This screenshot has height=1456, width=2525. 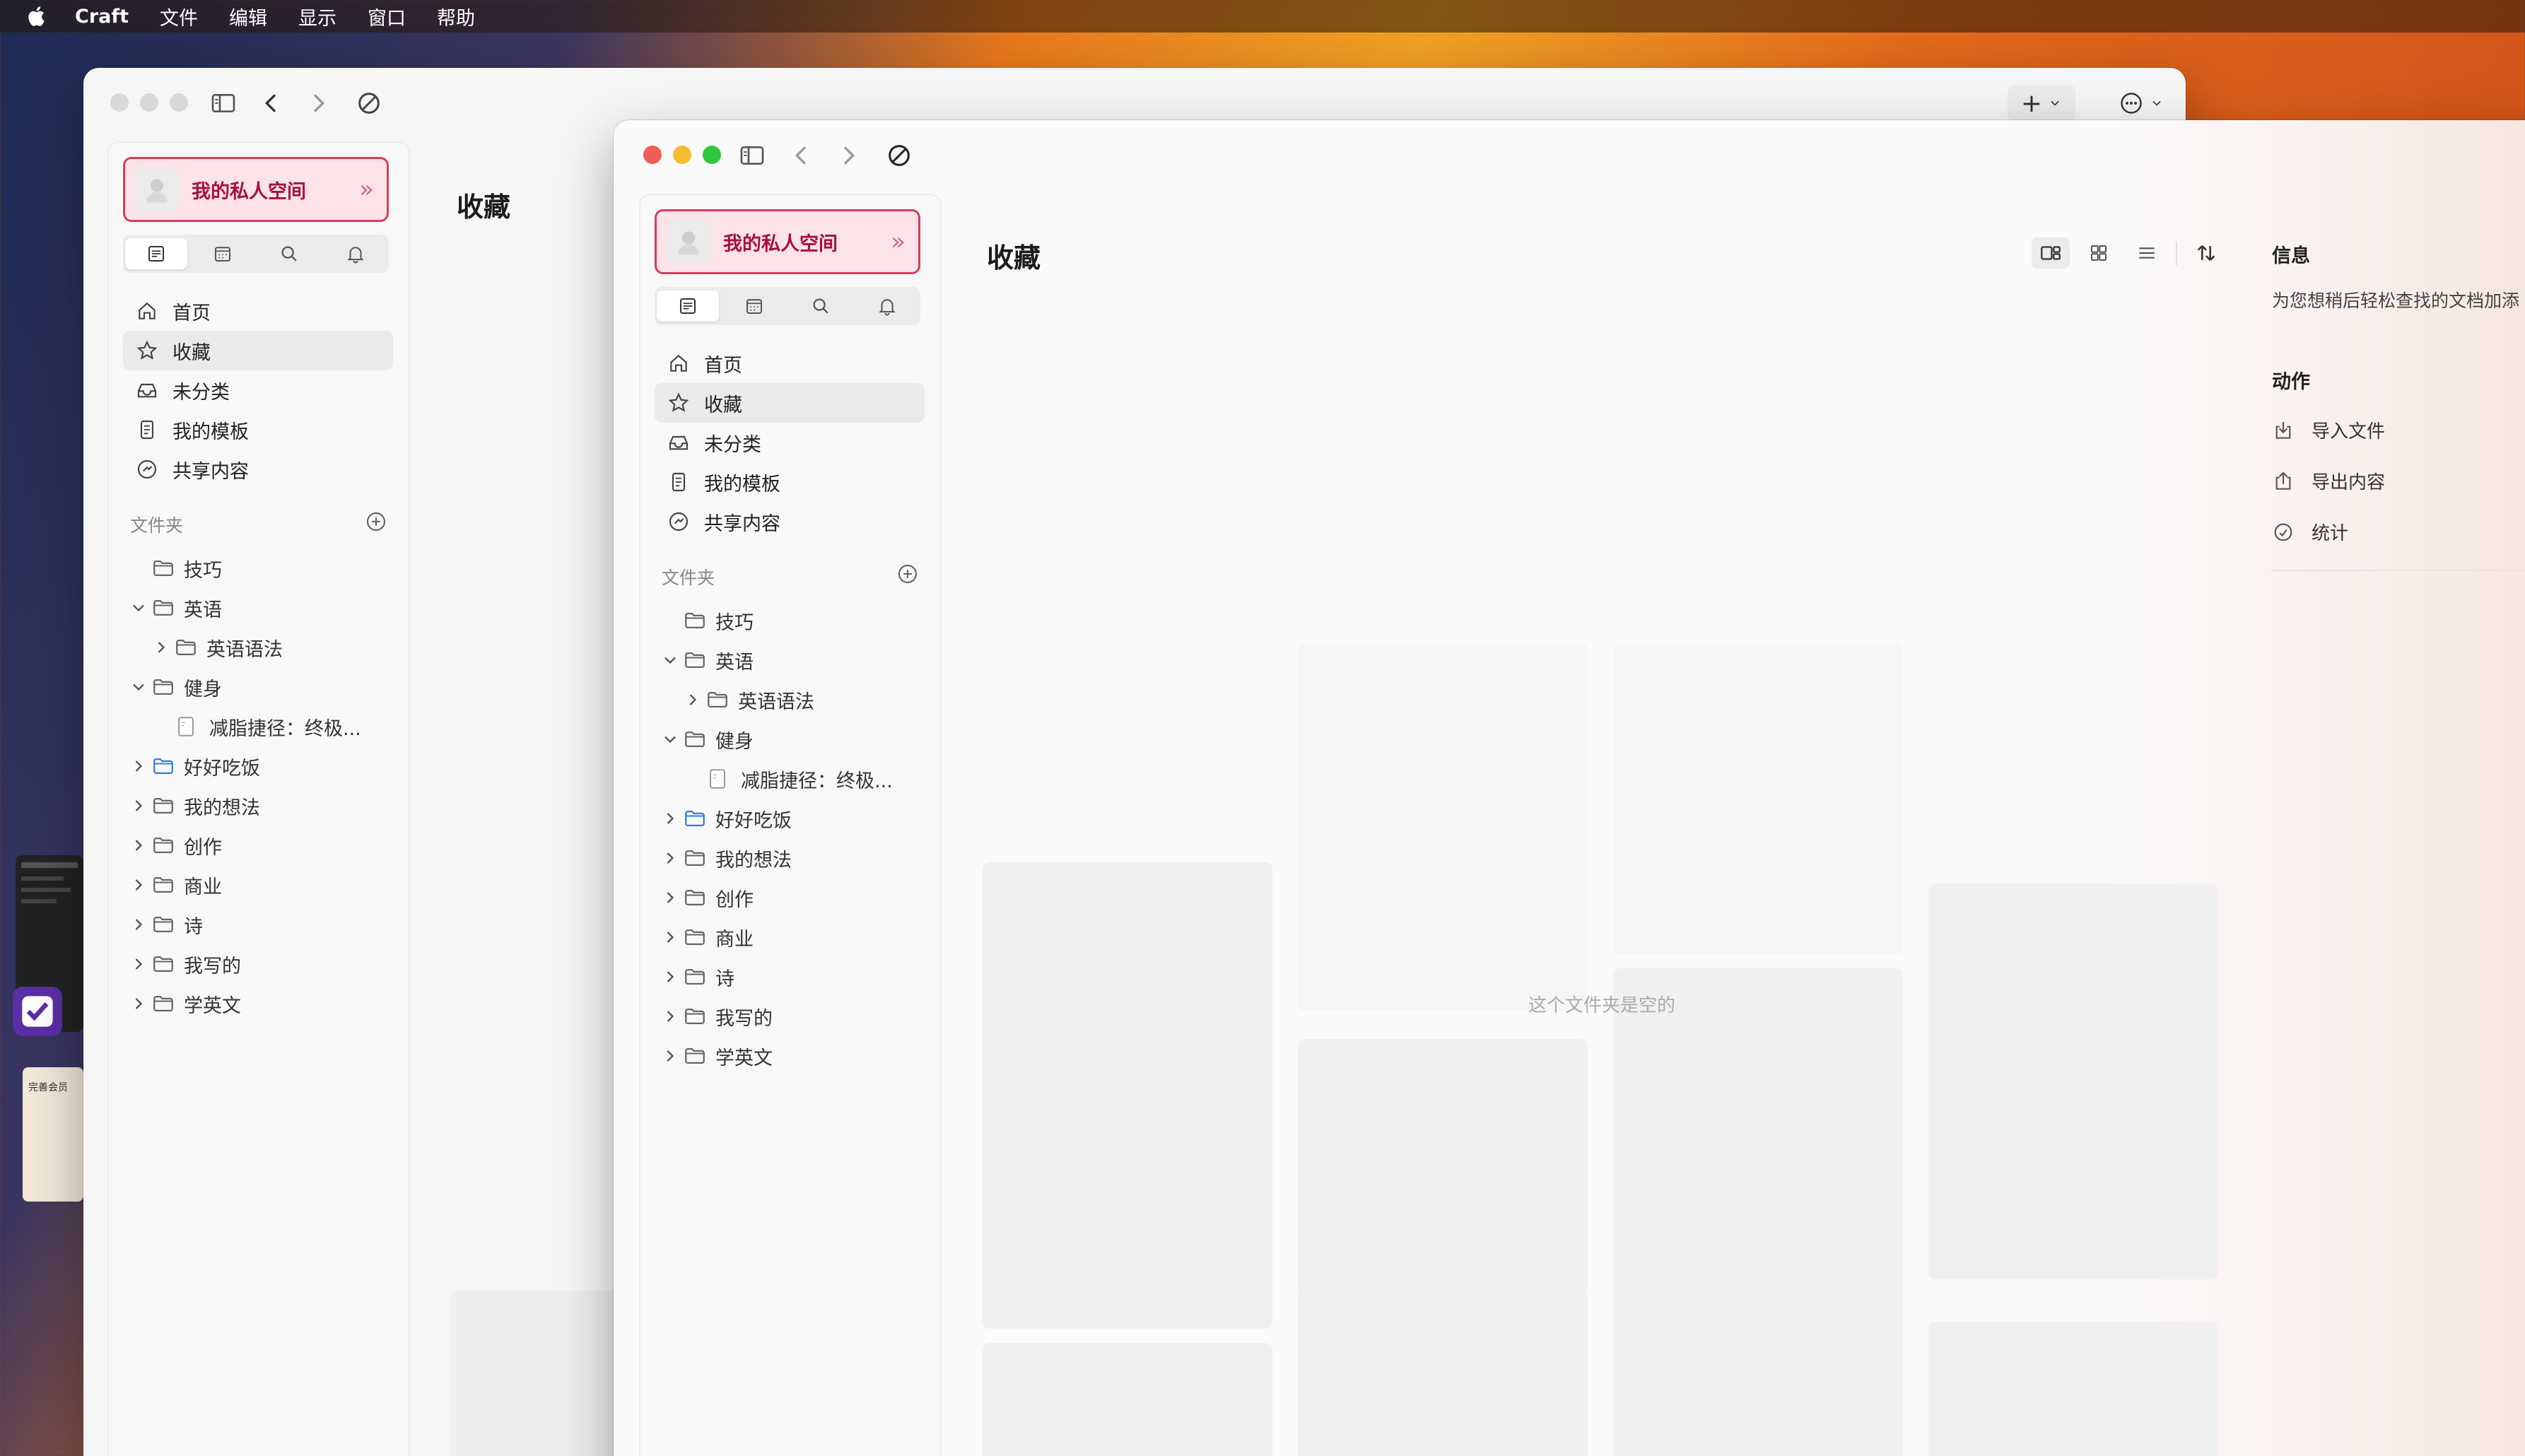 What do you see at coordinates (317, 17) in the screenshot?
I see `menu-view: 显示` at bounding box center [317, 17].